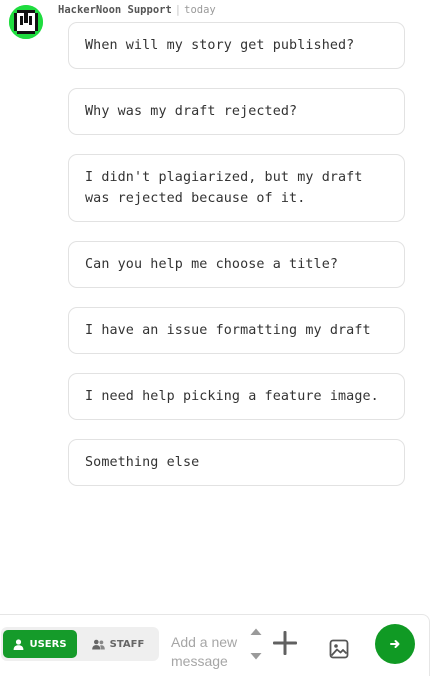 The width and height of the screenshot is (435, 676). What do you see at coordinates (228, 330) in the screenshot?
I see `option-label: I have an issue formatting my draft` at bounding box center [228, 330].